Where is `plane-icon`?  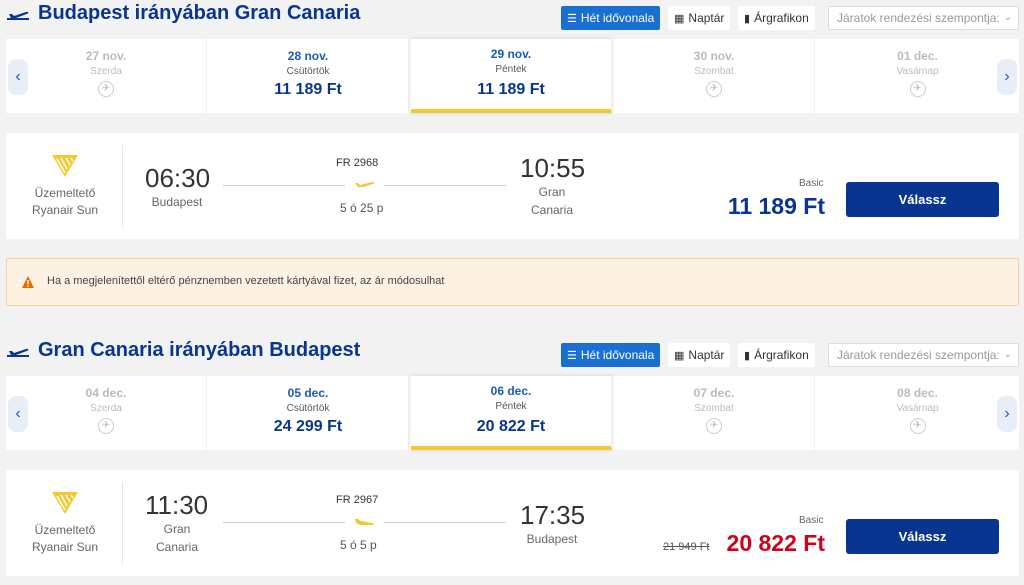
plane-icon is located at coordinates (365, 184).